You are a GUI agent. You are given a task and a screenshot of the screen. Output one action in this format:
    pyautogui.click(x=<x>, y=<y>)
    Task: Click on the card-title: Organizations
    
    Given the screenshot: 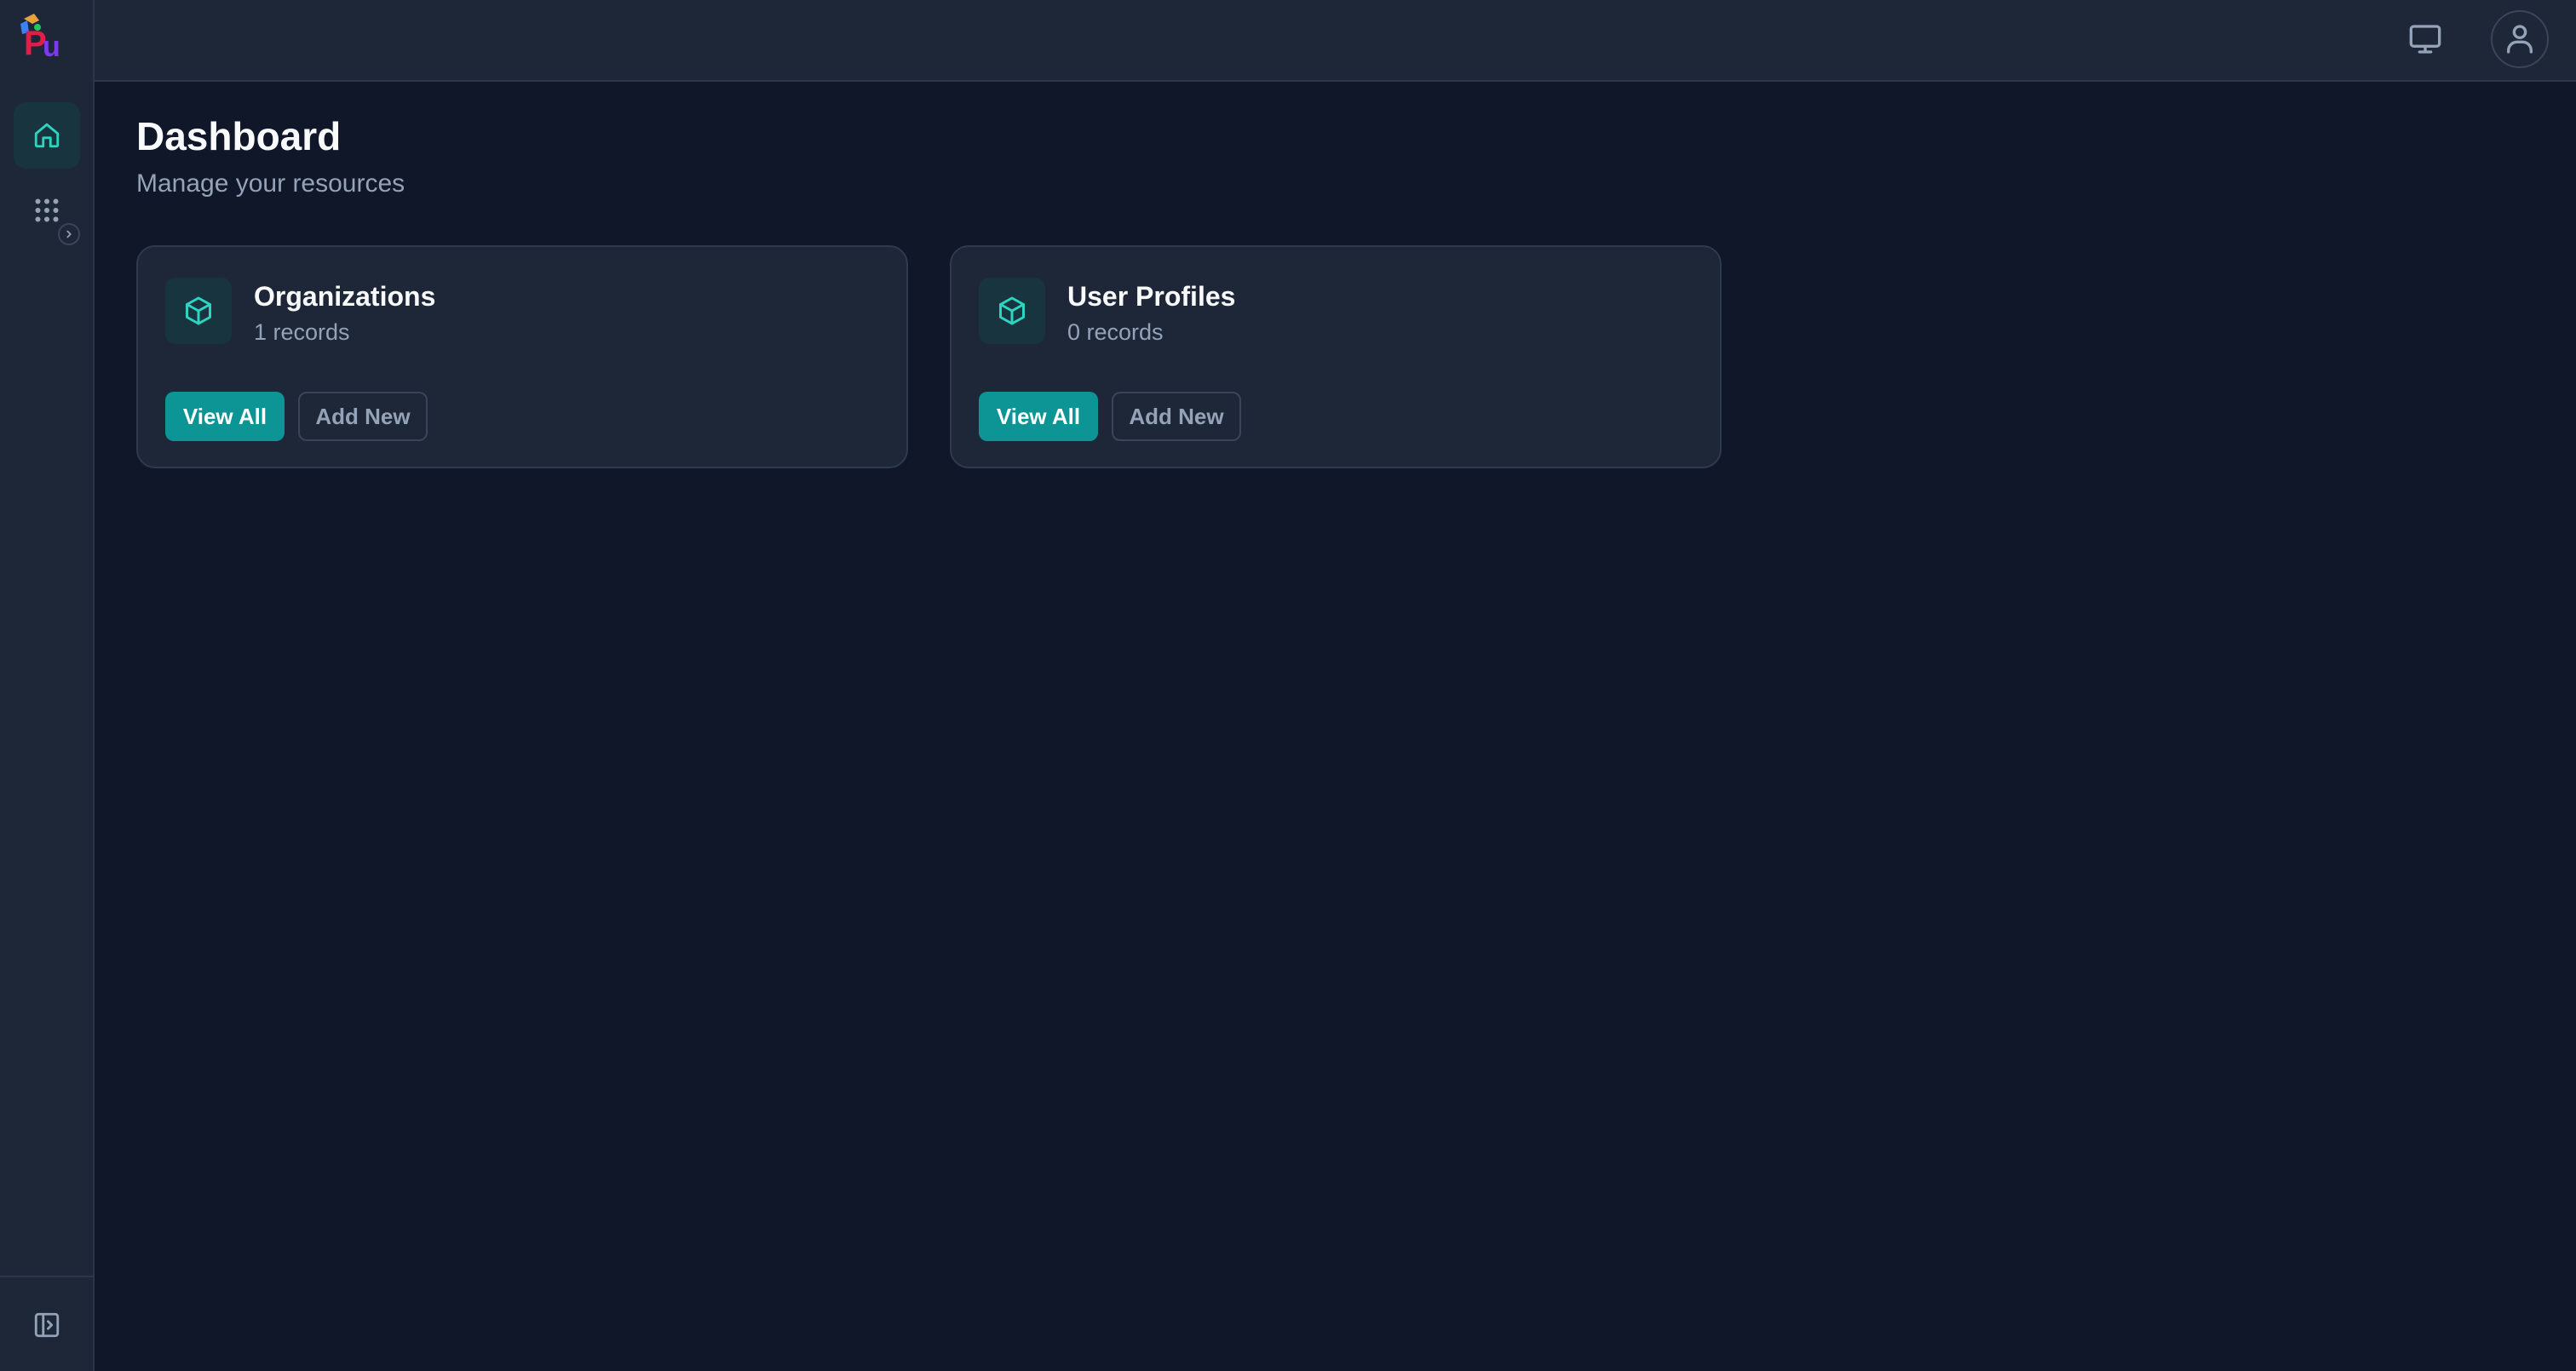 What is the action you would take?
    pyautogui.click(x=345, y=296)
    